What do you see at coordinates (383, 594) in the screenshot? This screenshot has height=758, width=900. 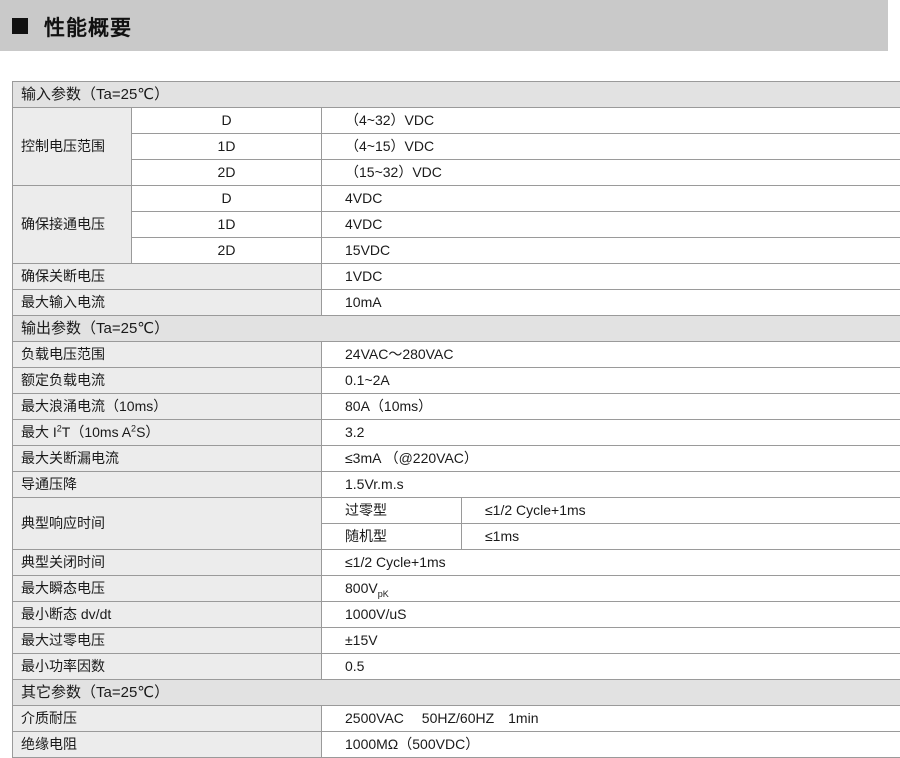 I see `transient-sub: pK` at bounding box center [383, 594].